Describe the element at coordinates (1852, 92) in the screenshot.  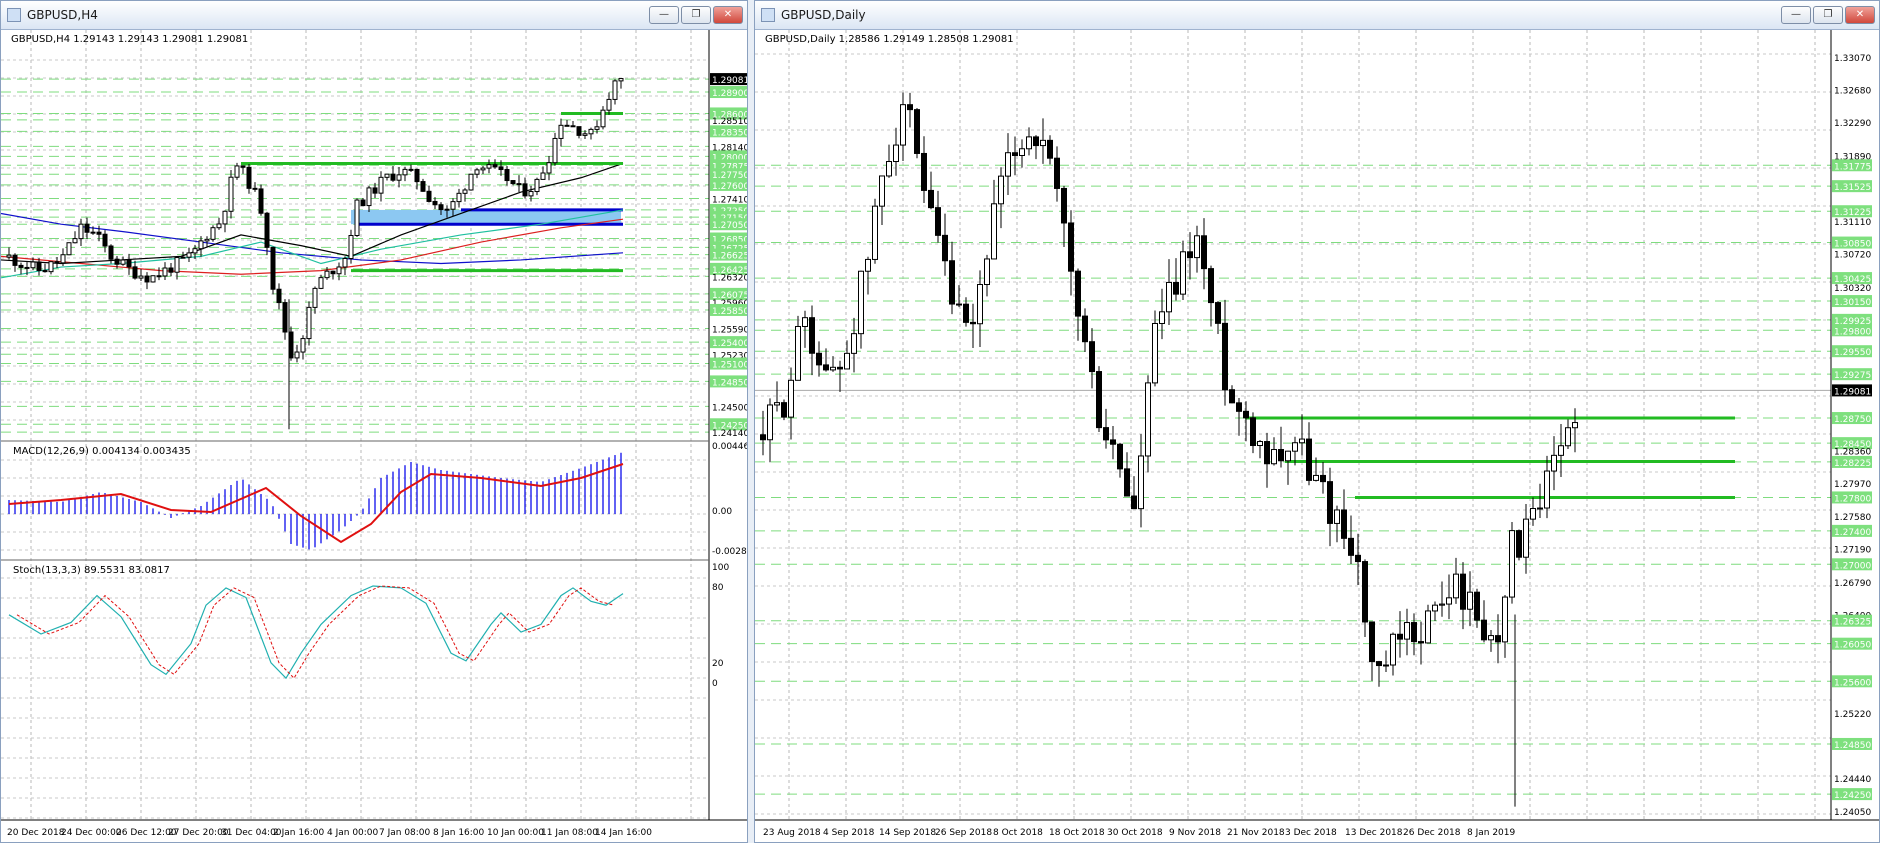
I see `price-scale-label: 1.32680` at that location.